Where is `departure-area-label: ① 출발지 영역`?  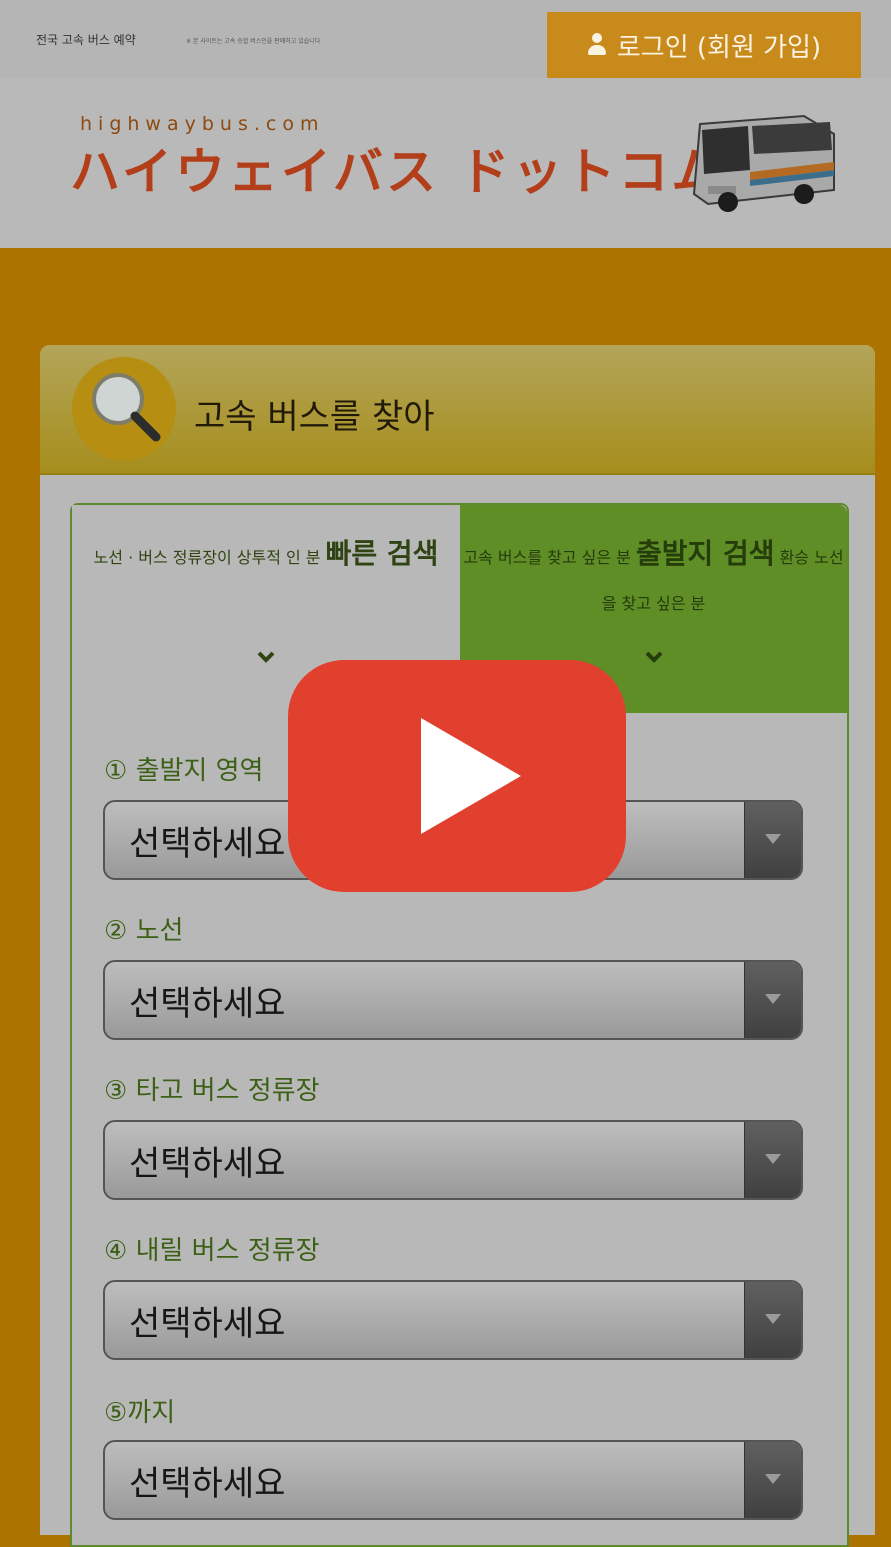 departure-area-label: ① 출발지 영역 is located at coordinates (184, 771).